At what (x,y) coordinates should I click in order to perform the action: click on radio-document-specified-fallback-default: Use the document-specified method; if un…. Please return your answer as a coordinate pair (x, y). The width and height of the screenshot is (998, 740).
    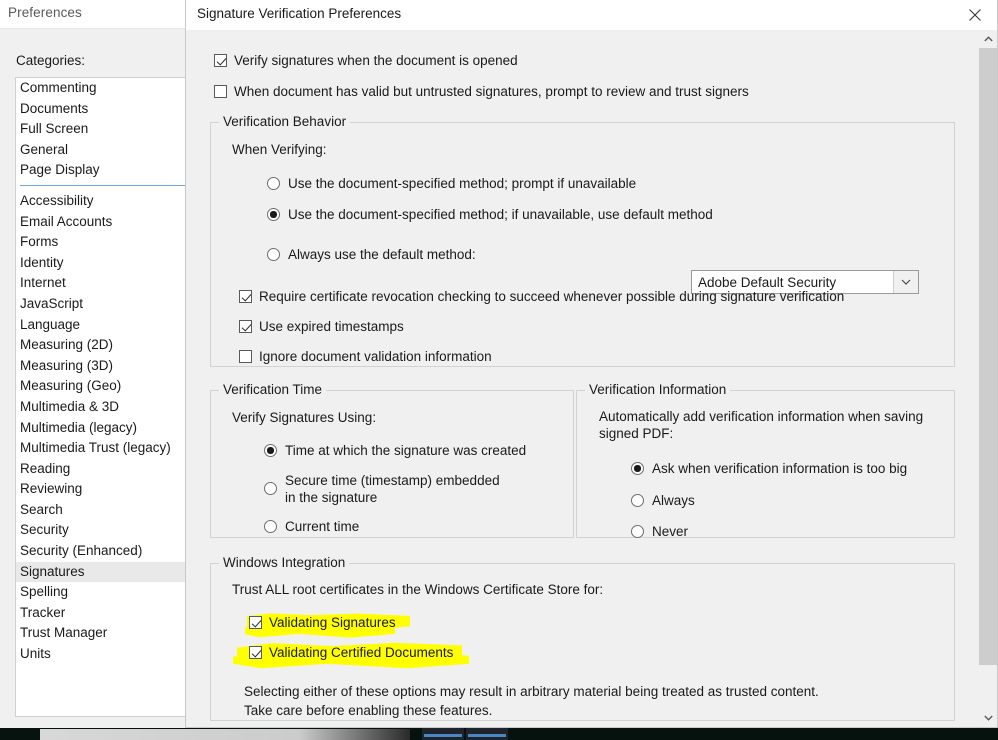
    Looking at the image, I should click on (490, 214).